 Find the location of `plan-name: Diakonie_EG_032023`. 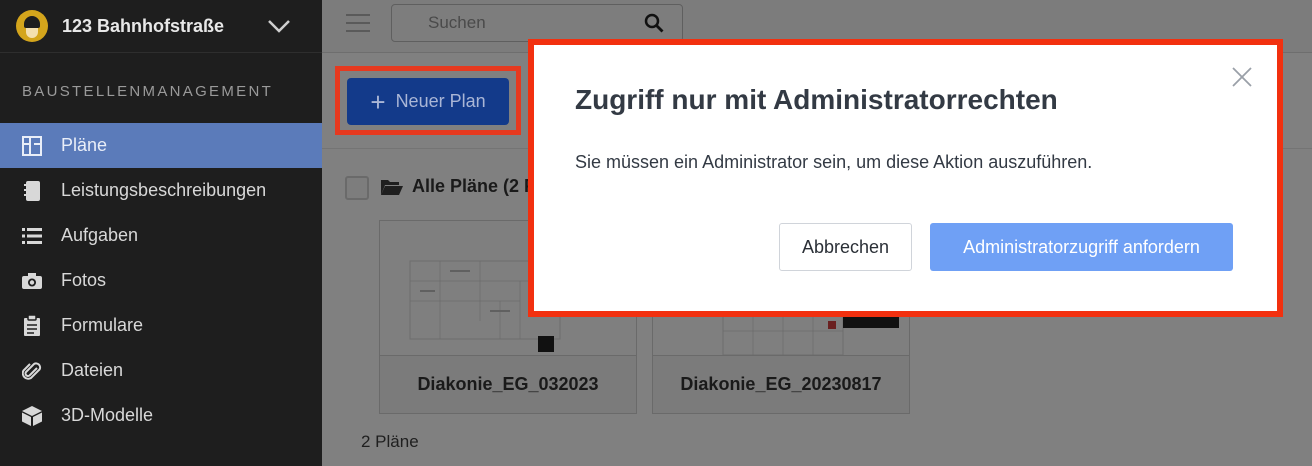

plan-name: Diakonie_EG_032023 is located at coordinates (508, 384).